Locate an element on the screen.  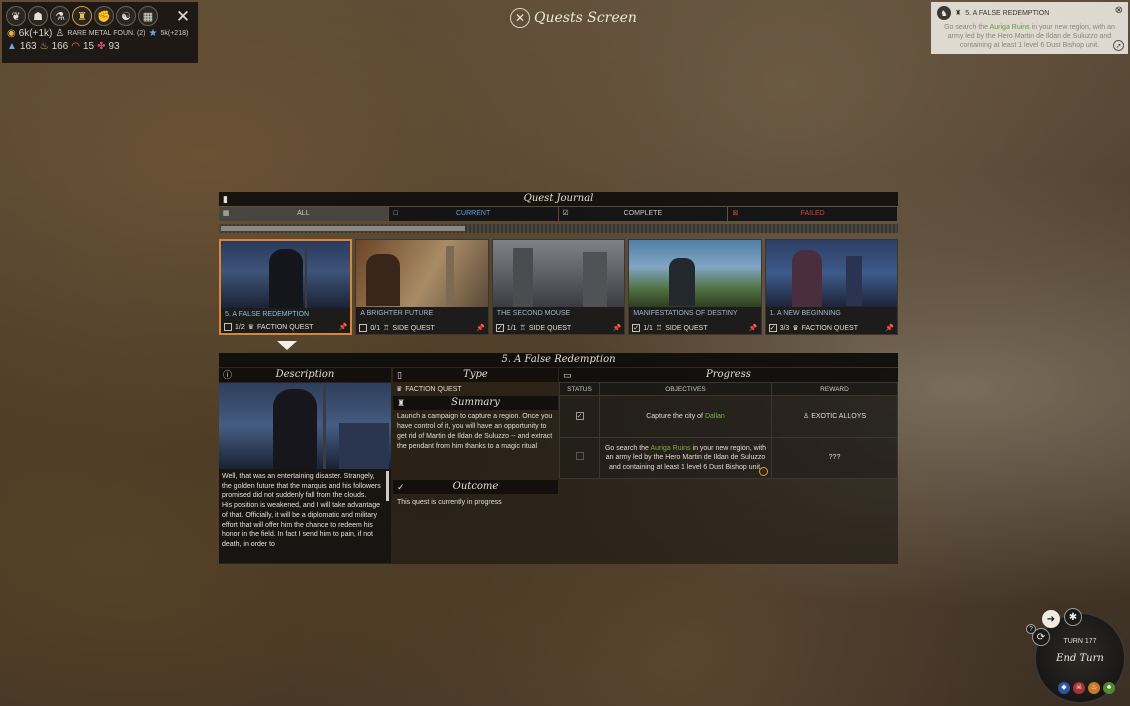
food-value: 163 is located at coordinates (28, 46).